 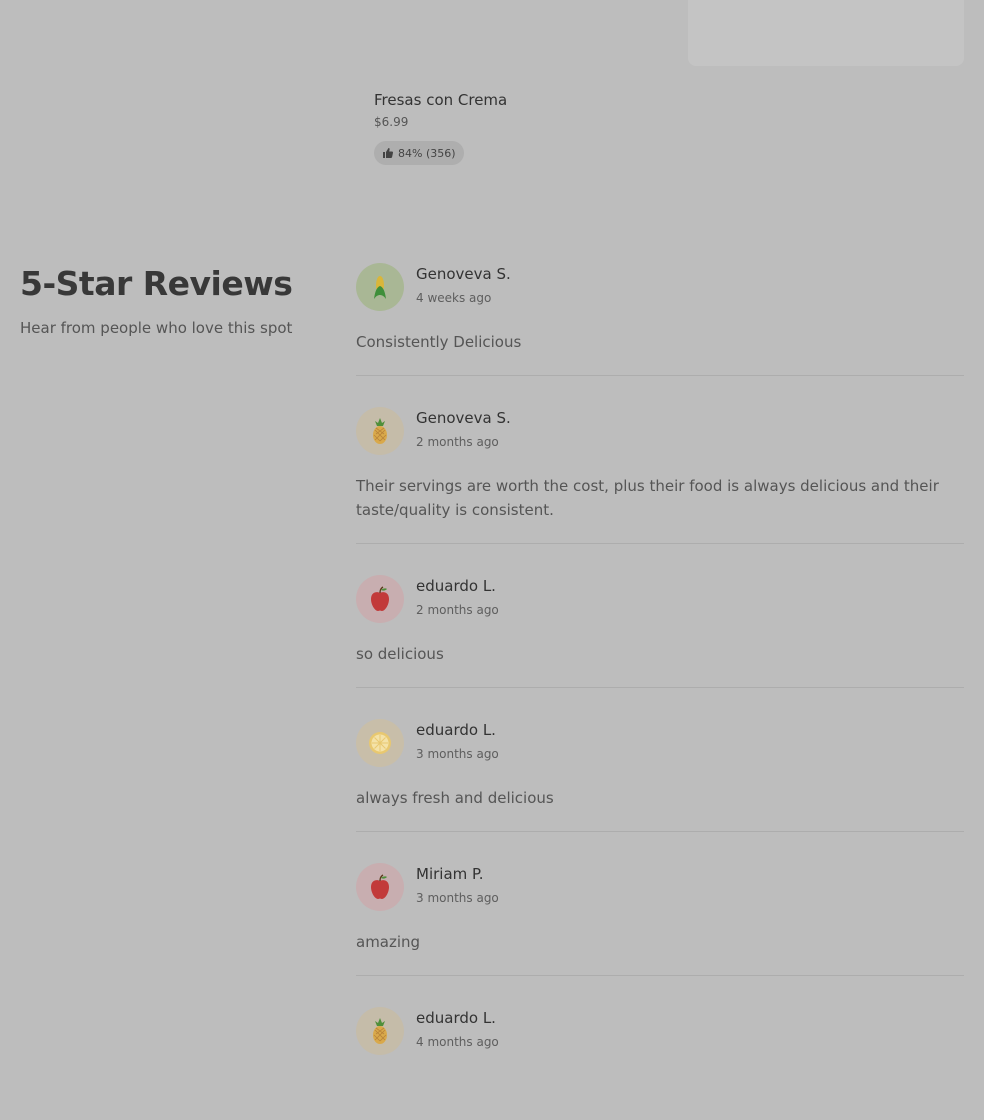 I want to click on item-rating-badge: 84% (356), so click(x=419, y=153).